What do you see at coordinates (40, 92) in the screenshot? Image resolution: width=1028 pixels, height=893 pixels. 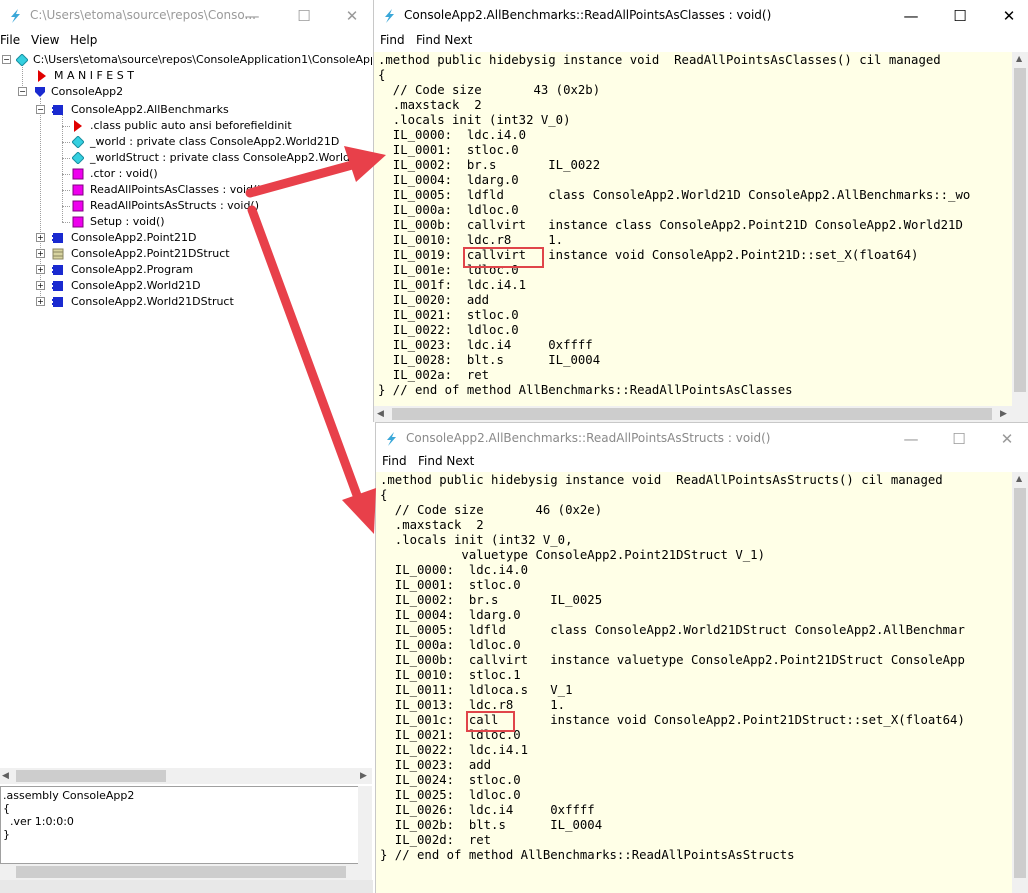 I see `shield-blue-icon` at bounding box center [40, 92].